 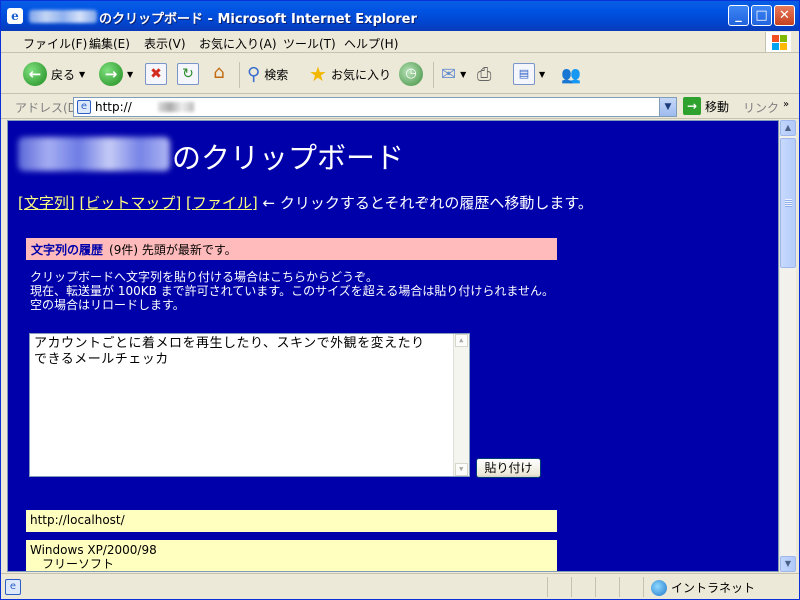 What do you see at coordinates (131, 203) in the screenshot?
I see `nav-link-bitmap: [ビットマップ]` at bounding box center [131, 203].